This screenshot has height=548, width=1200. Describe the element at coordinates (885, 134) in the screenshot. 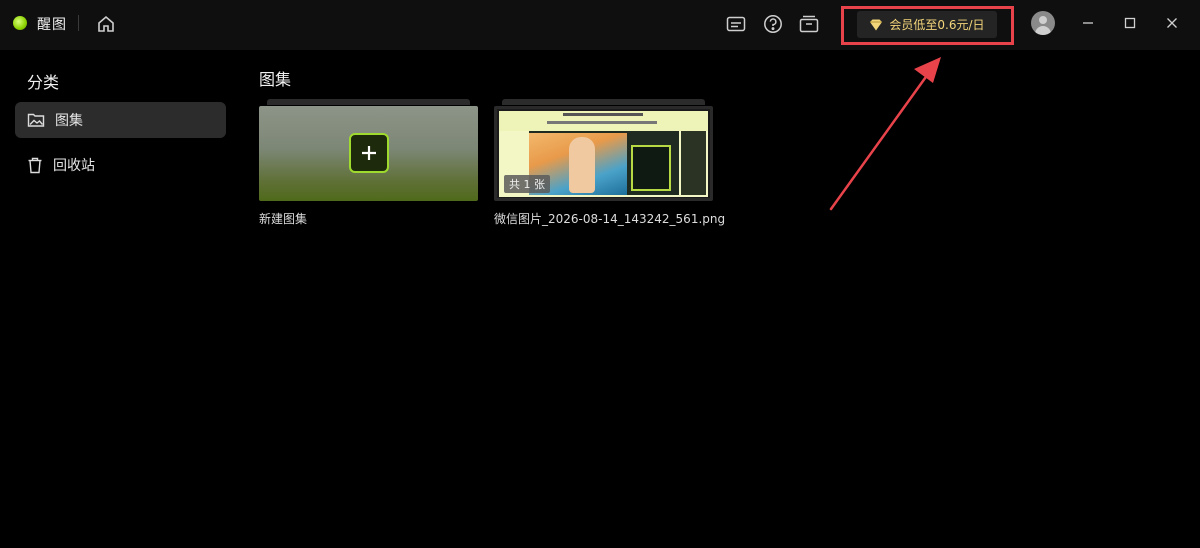

I see `annotation-arrow` at that location.